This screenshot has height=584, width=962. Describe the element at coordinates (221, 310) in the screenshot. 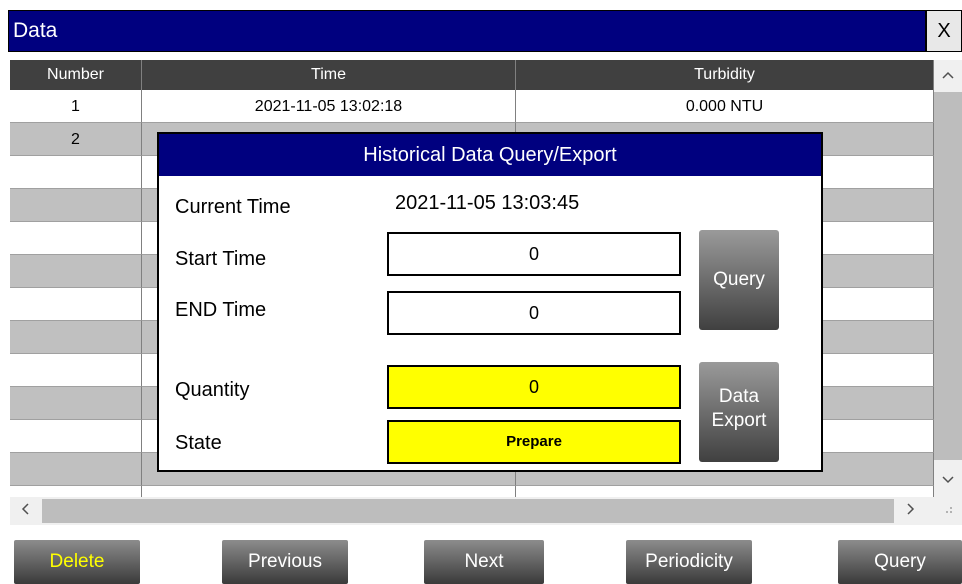

I see `end-time-label: END Time` at that location.